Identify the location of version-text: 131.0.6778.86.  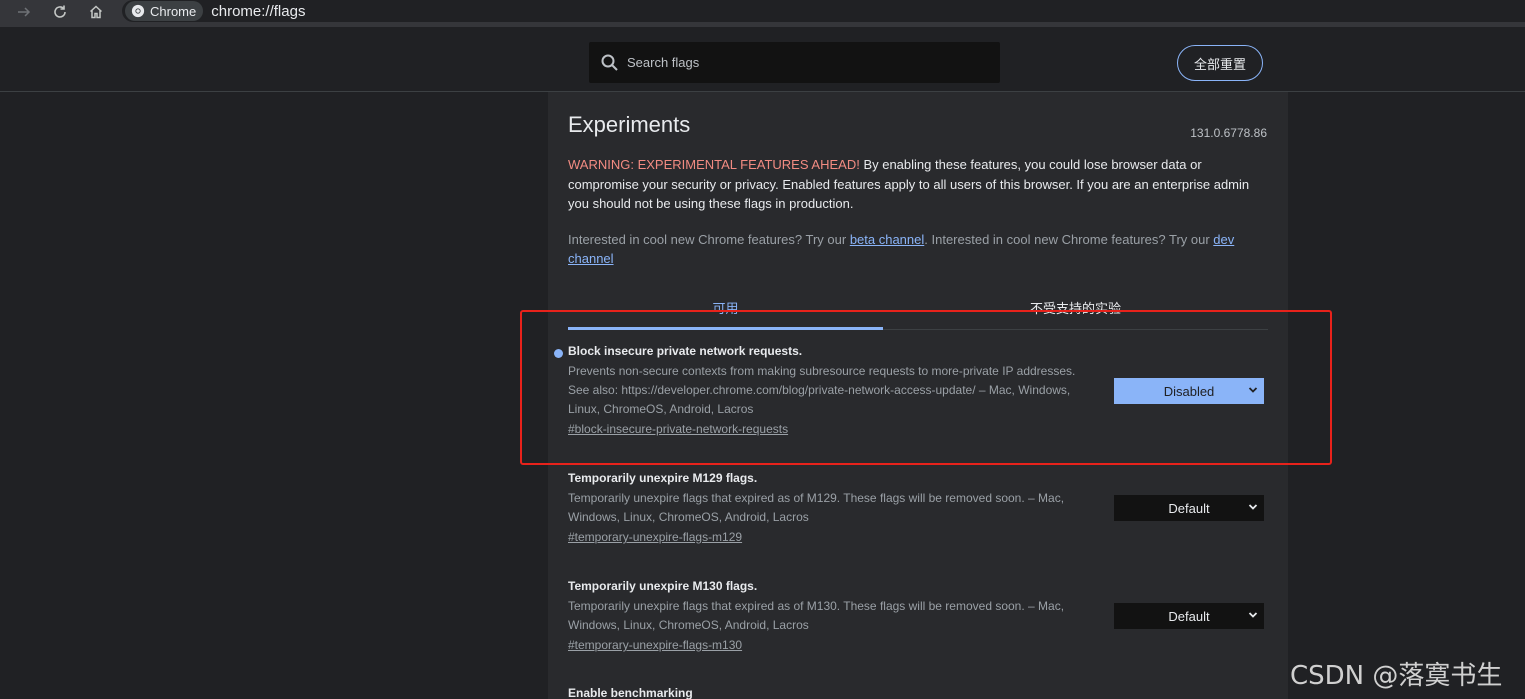
(1228, 133).